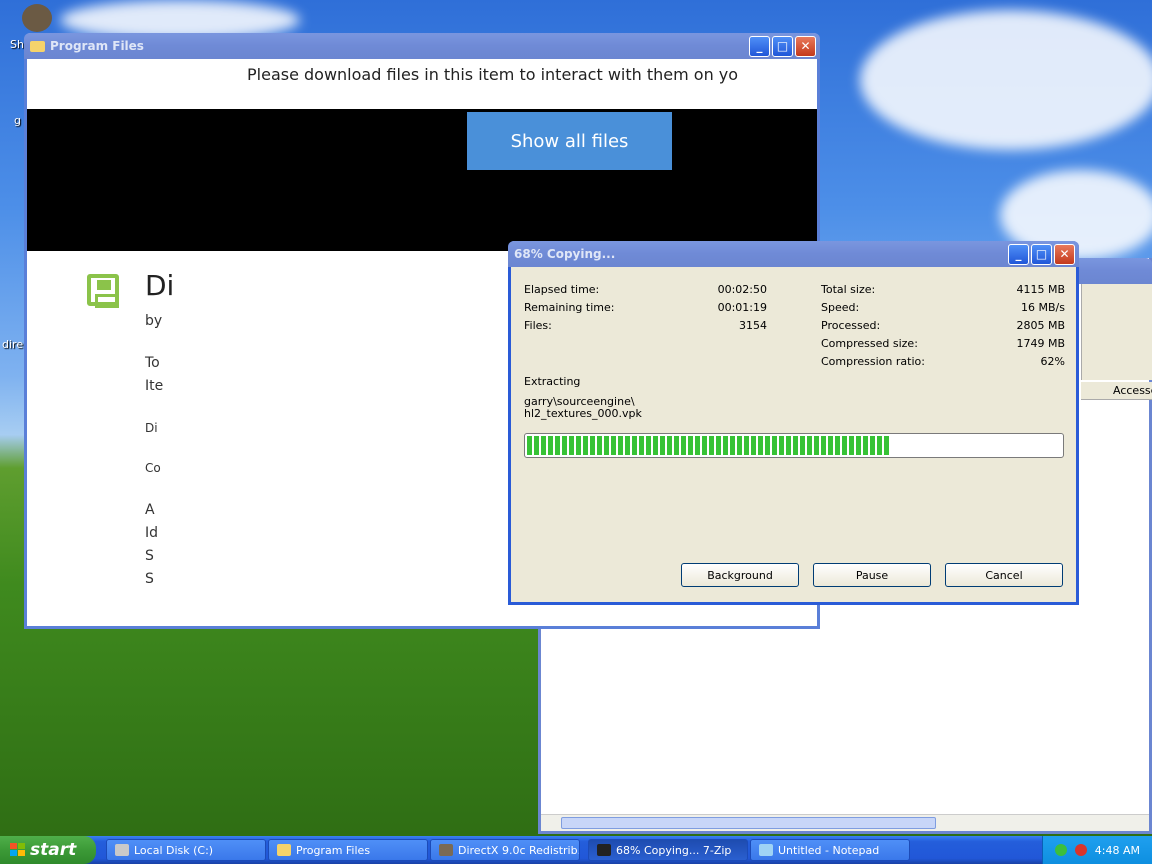  What do you see at coordinates (840, 307) in the screenshot?
I see `speed-label: Speed:` at bounding box center [840, 307].